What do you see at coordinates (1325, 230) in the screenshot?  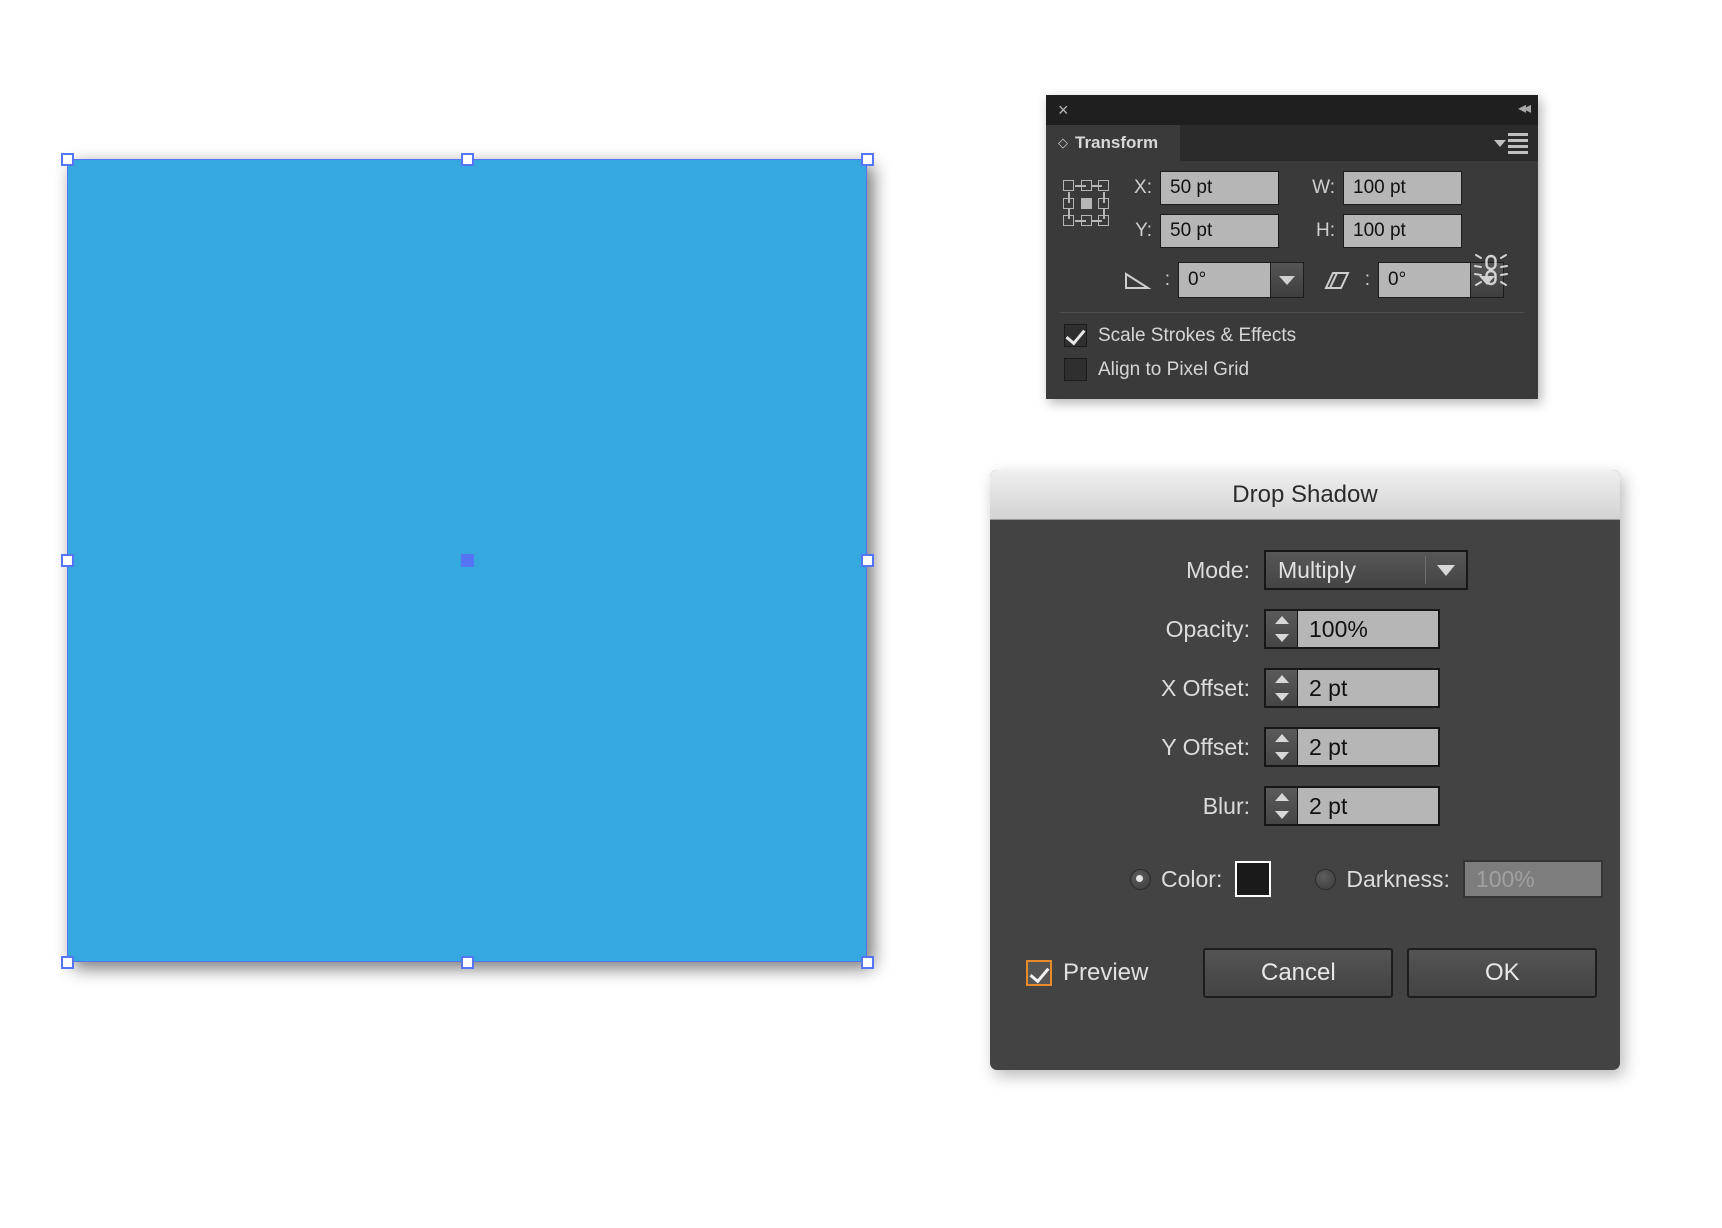 I see `h-label: H:` at bounding box center [1325, 230].